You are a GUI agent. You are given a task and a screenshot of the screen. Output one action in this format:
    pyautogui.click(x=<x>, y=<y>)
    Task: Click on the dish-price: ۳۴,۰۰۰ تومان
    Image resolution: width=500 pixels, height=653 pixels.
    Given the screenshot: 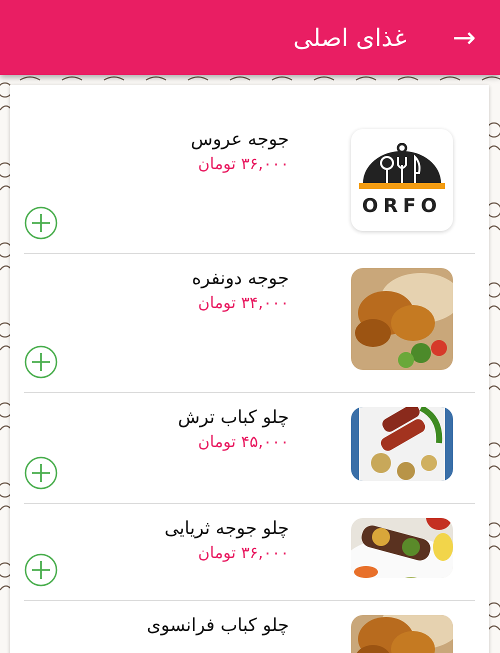 What is the action you would take?
    pyautogui.click(x=242, y=302)
    